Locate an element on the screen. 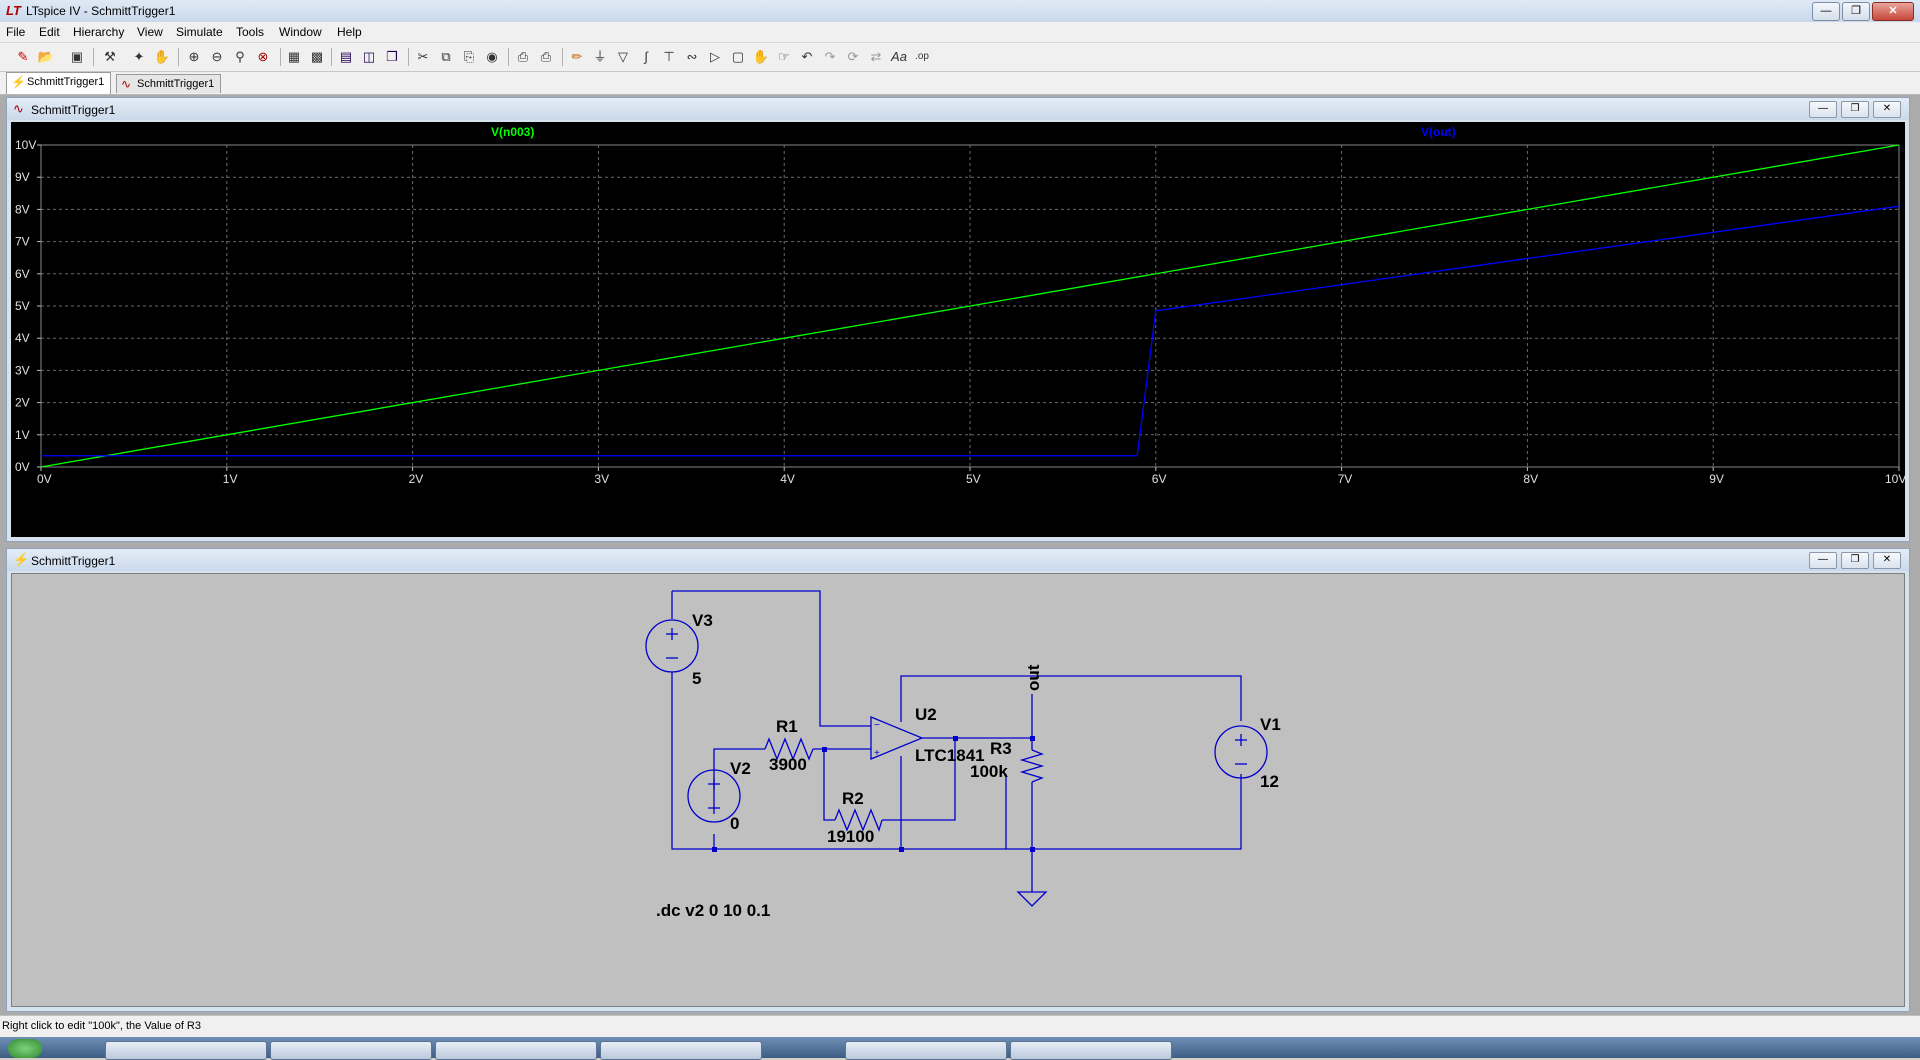 Image resolution: width=1920 pixels, height=1060 pixels. schematic-window-titlebar: ⚡ SchmittTrigger1 — ❐ ✕ is located at coordinates (958, 560).